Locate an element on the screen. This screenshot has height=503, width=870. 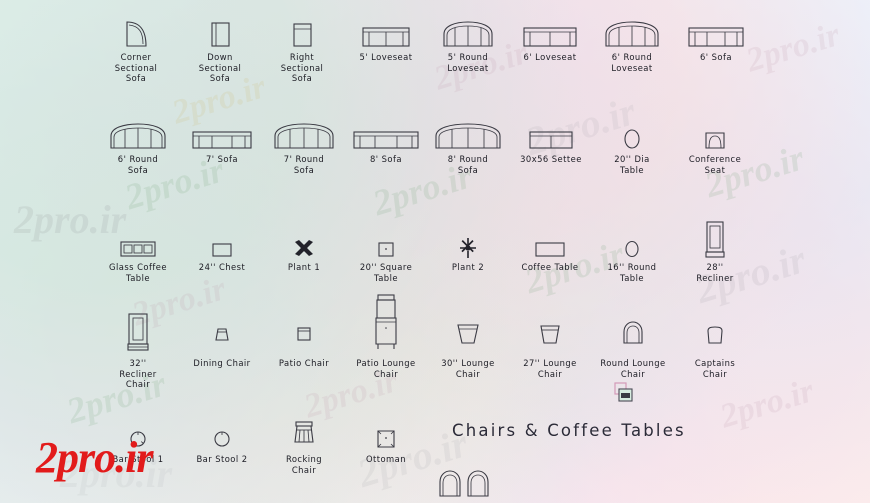
block-label: Patio Chair is located at coordinates (304, 363).